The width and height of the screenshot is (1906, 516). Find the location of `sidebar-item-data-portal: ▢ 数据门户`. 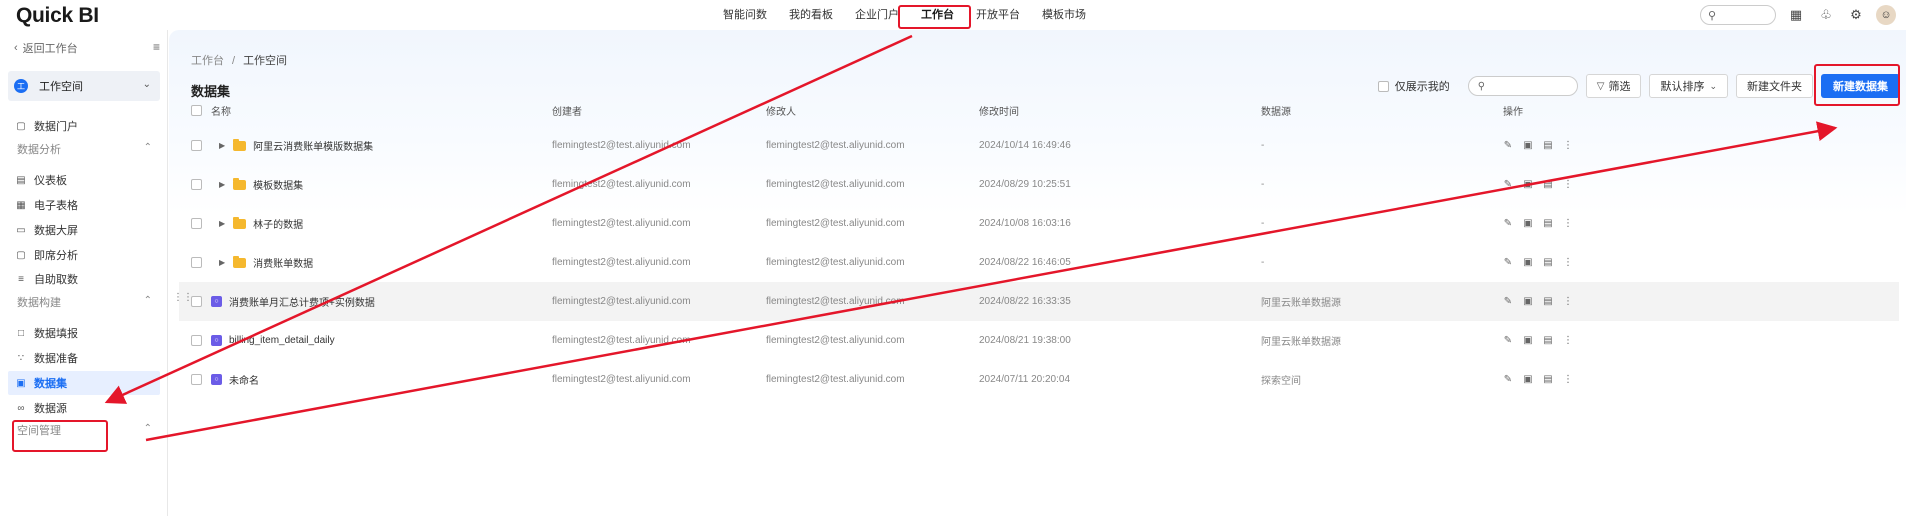

sidebar-item-data-portal: ▢ 数据门户 is located at coordinates (84, 126).